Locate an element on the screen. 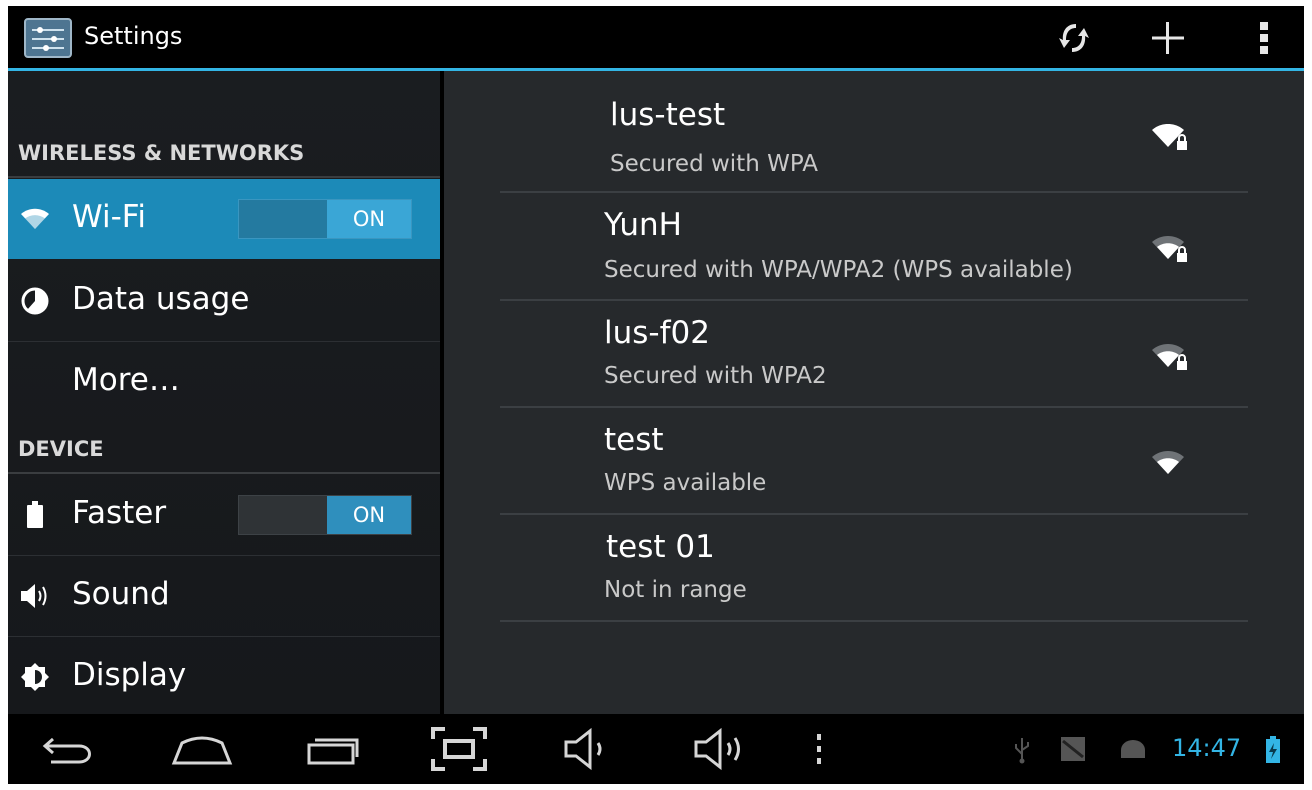 The height and width of the screenshot is (790, 1312). sidebar-item-wifi: Wi-Fi ON is located at coordinates (224, 219).